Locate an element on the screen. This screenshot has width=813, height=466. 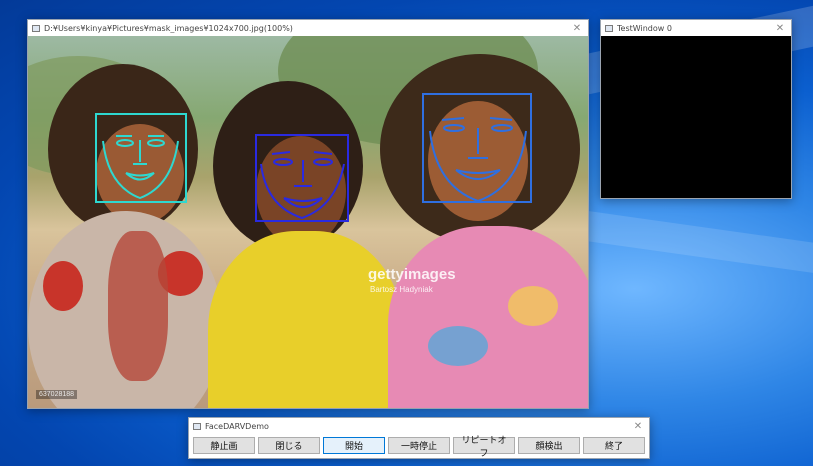
close-button: 閉じる is located at coordinates (289, 445).